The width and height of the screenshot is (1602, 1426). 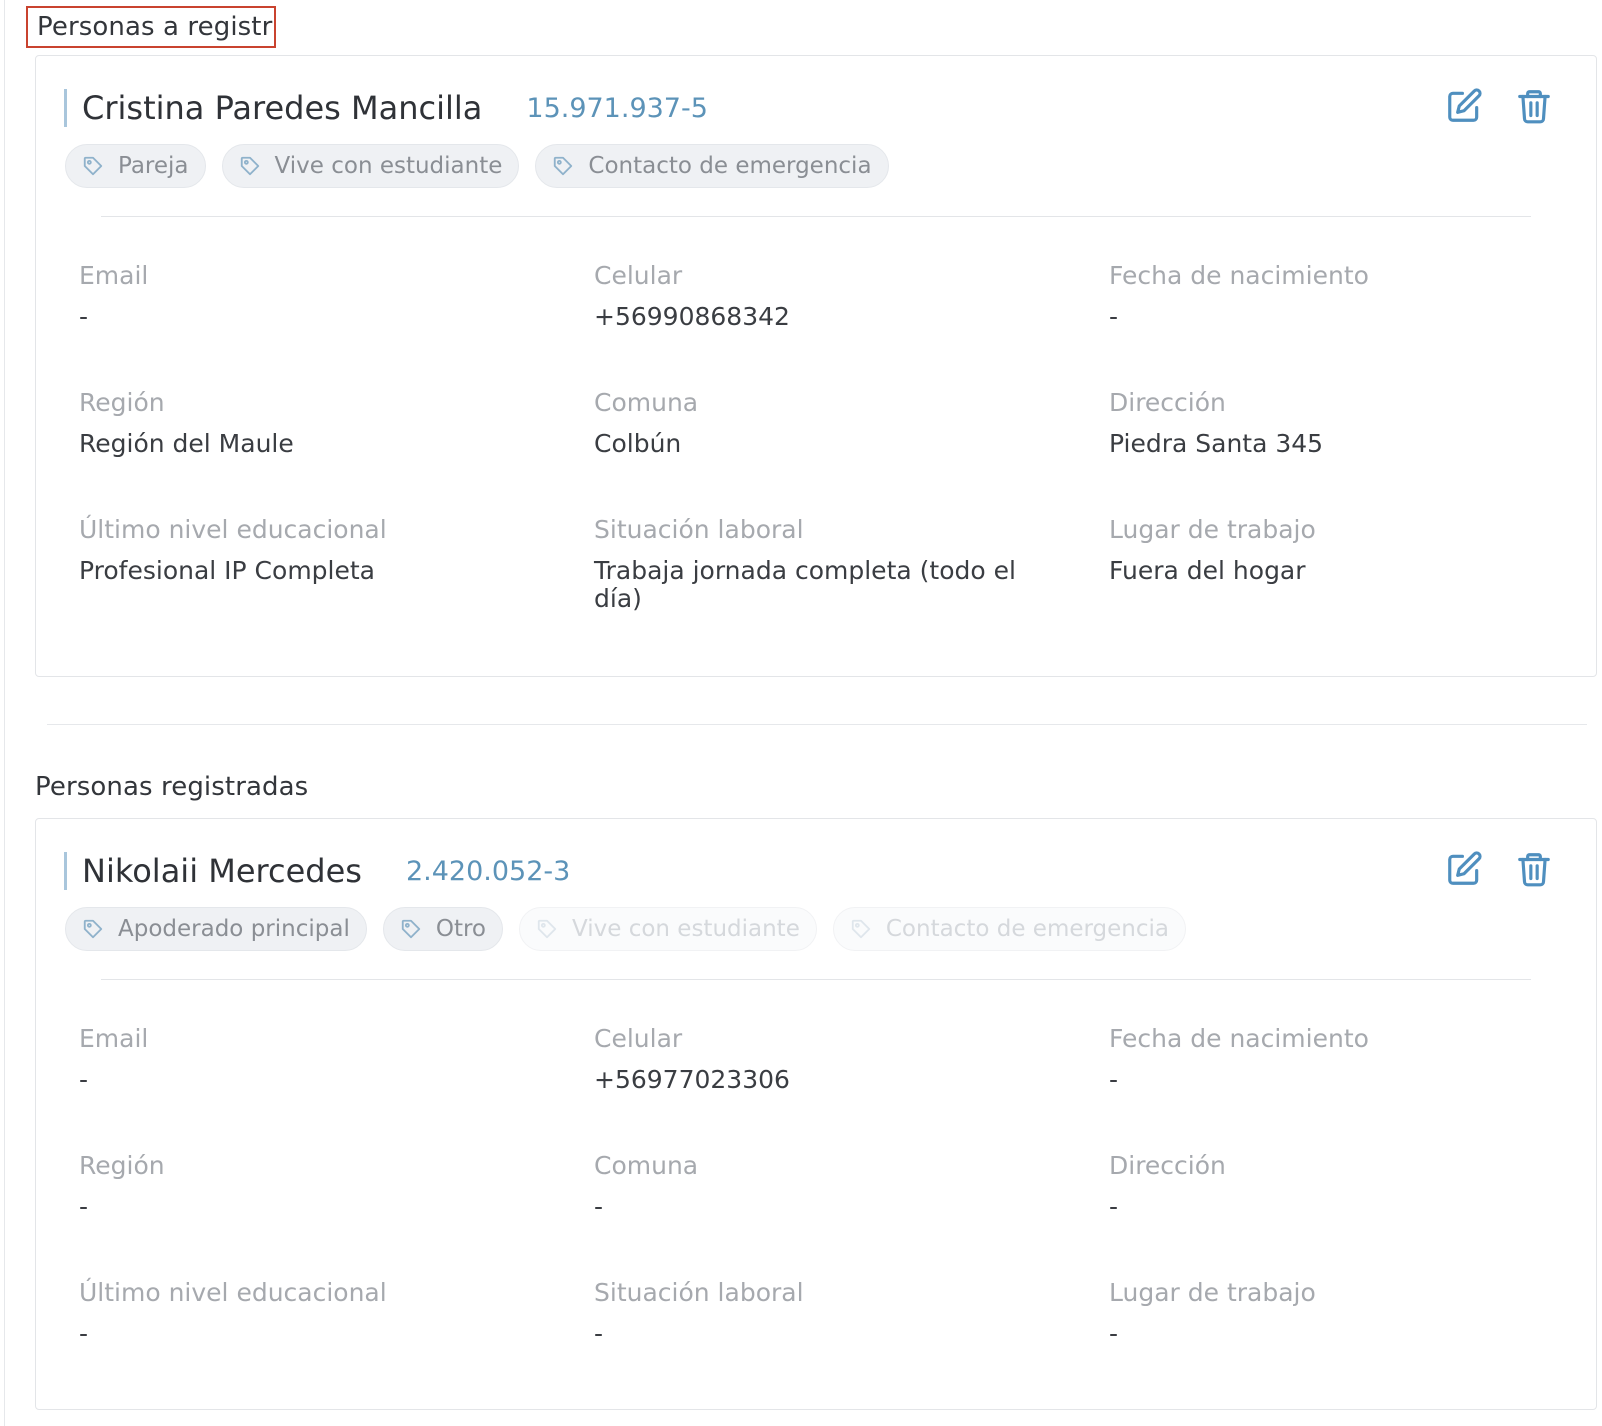 I want to click on person-rut: 15.971.937-5, so click(x=617, y=108).